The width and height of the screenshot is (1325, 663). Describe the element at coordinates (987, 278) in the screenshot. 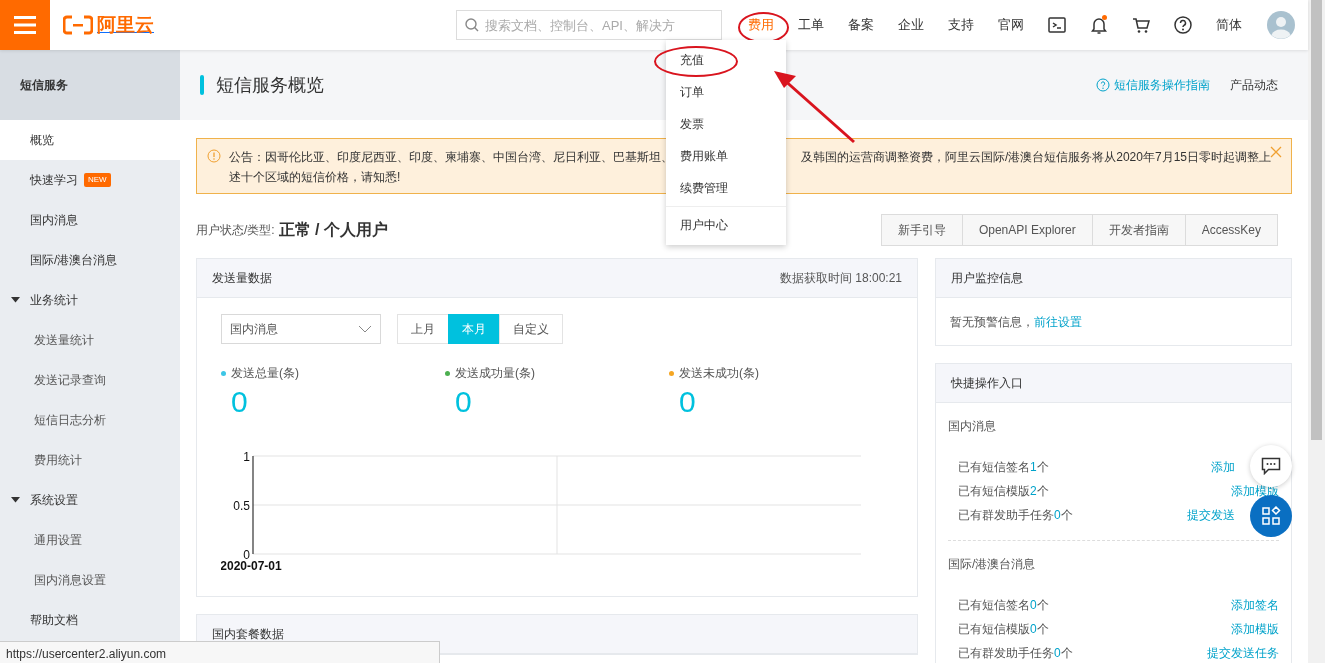

I see `card-title: 用户监控信息` at that location.